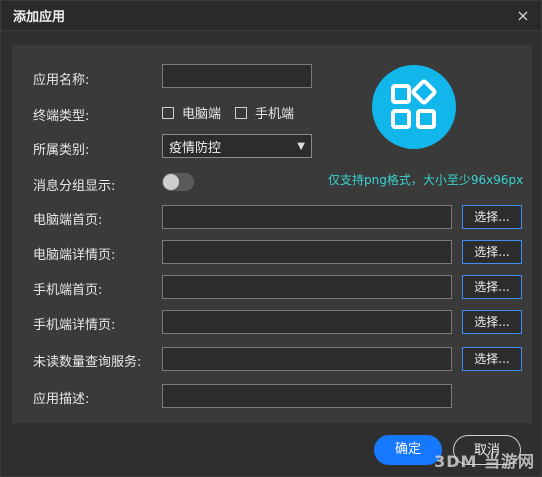 The width and height of the screenshot is (542, 477). Describe the element at coordinates (202, 114) in the screenshot. I see `pc-checkbox-label: 电脑端` at that location.